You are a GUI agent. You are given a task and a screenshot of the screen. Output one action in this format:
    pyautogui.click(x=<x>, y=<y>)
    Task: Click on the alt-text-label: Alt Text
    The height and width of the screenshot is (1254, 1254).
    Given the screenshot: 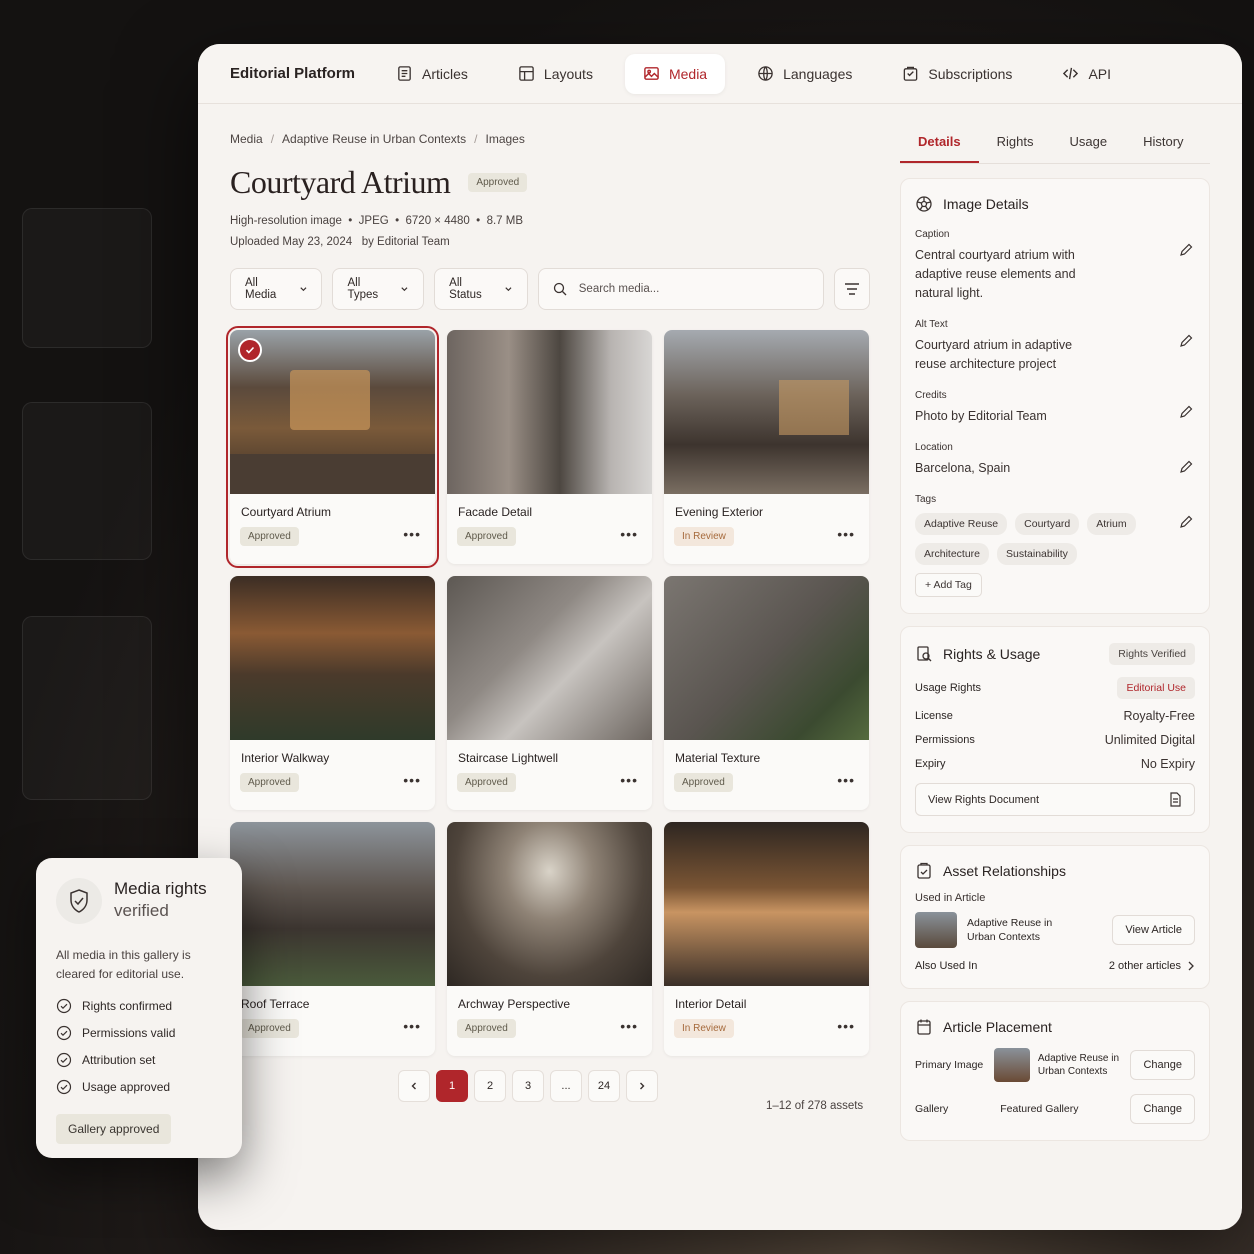 What is the action you would take?
    pyautogui.click(x=931, y=324)
    